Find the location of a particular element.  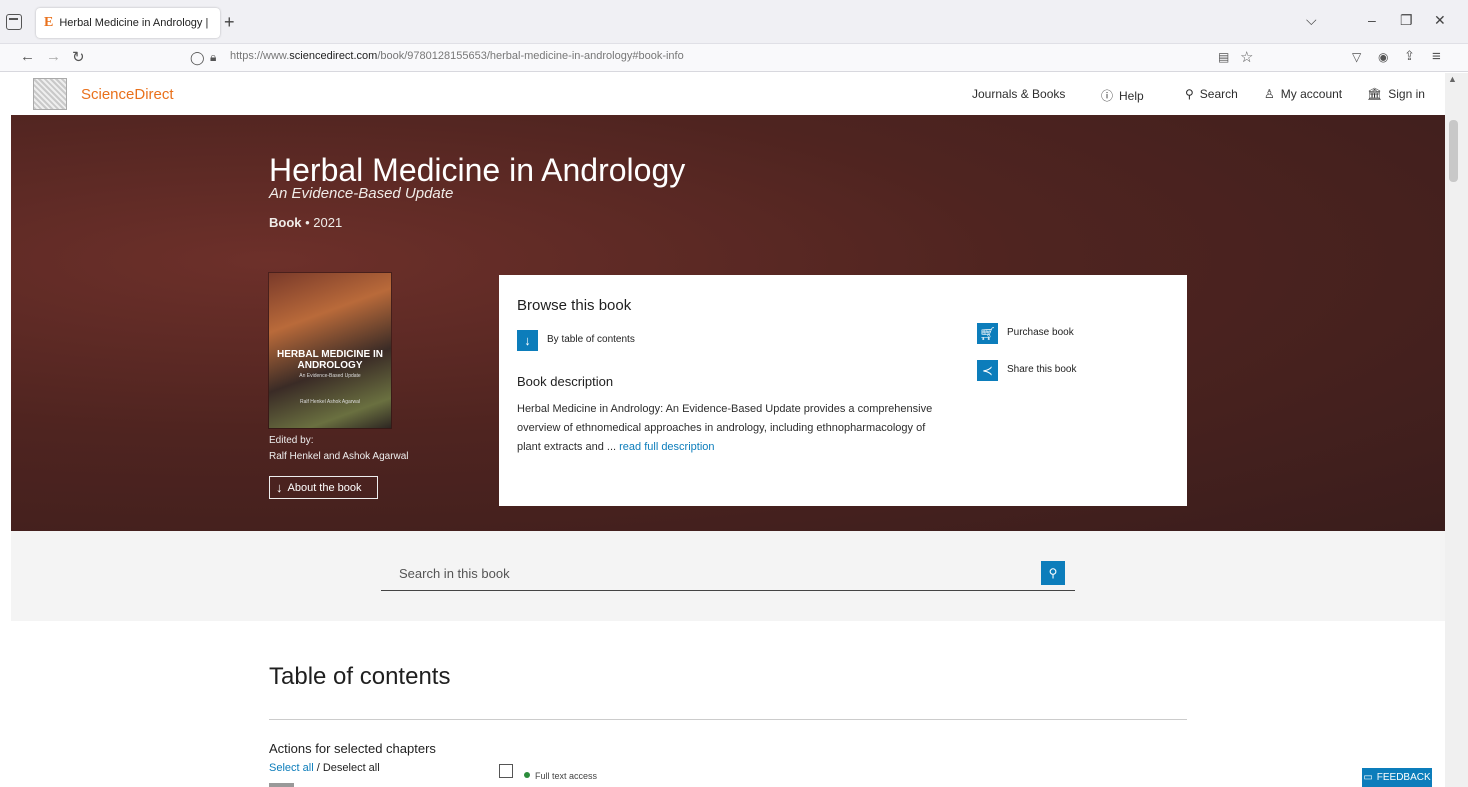

tab-list-icon is located at coordinates (14, 22).